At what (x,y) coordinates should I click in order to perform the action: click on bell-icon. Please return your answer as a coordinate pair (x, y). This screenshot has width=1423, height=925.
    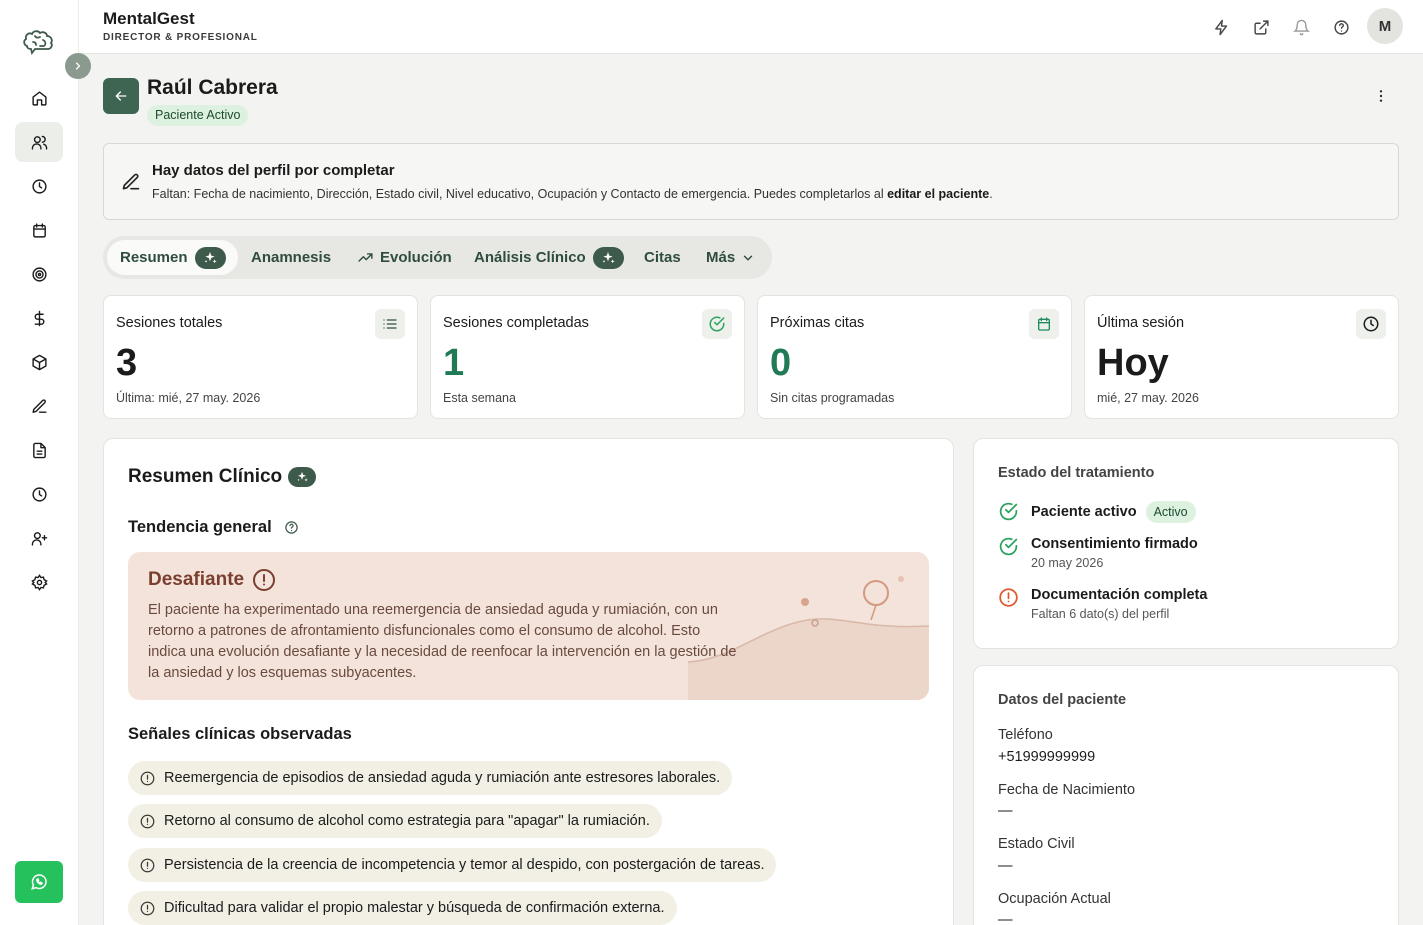
    Looking at the image, I should click on (1301, 27).